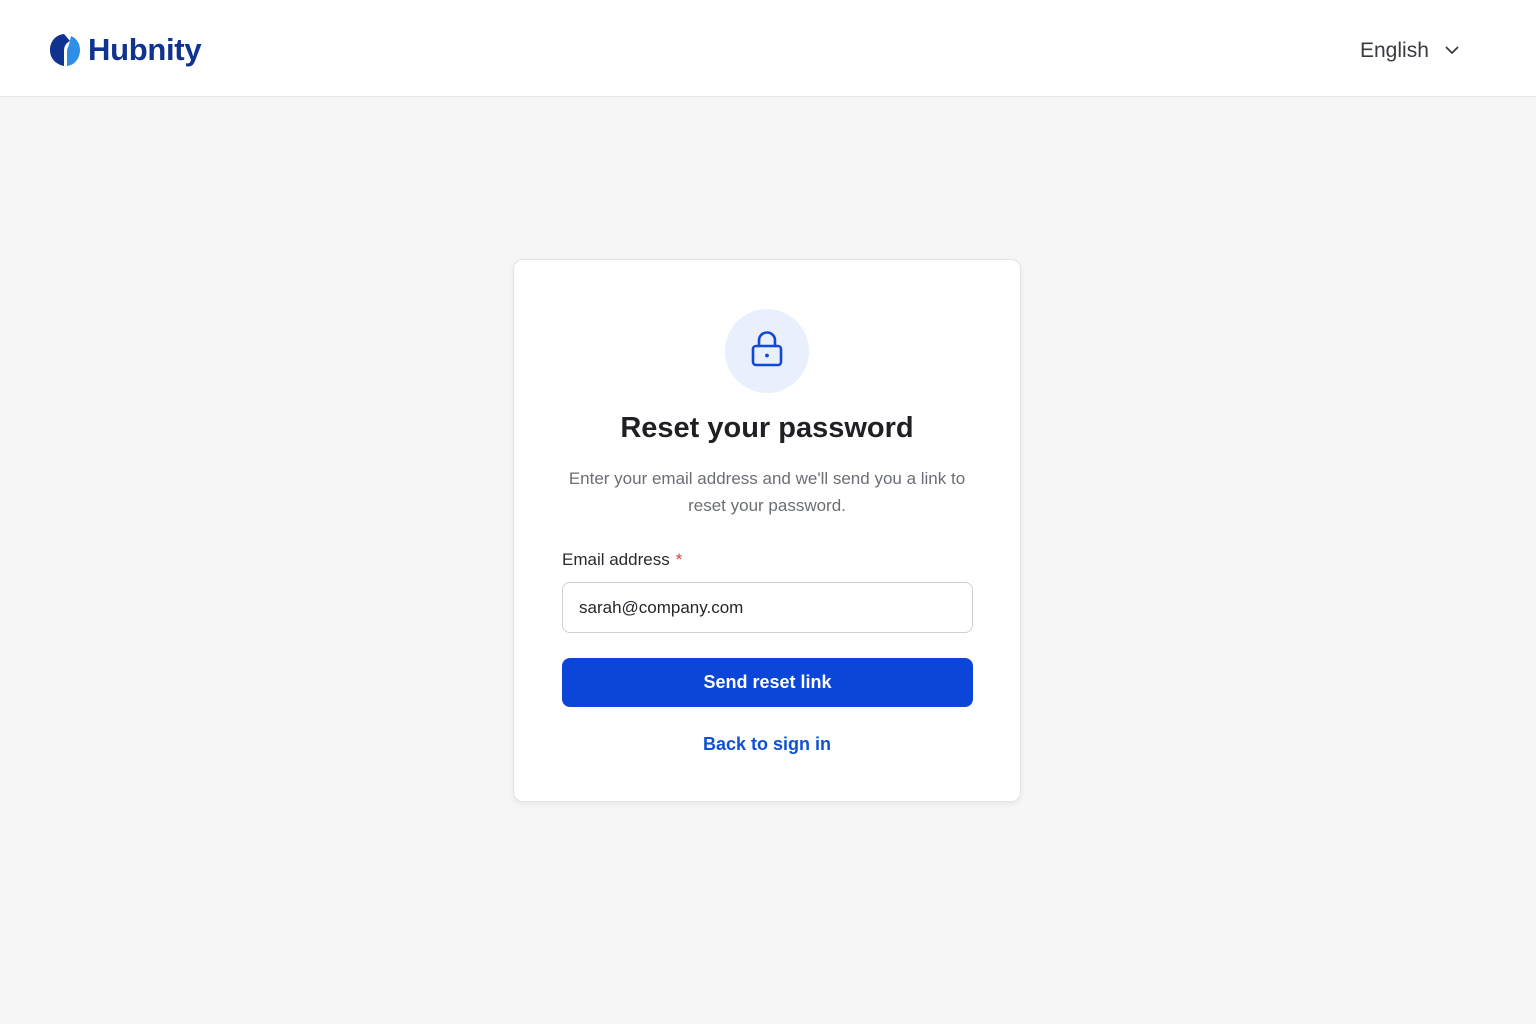 The width and height of the screenshot is (1536, 1024). Describe the element at coordinates (767, 682) in the screenshot. I see `send-reset-link-button: Send reset link` at that location.